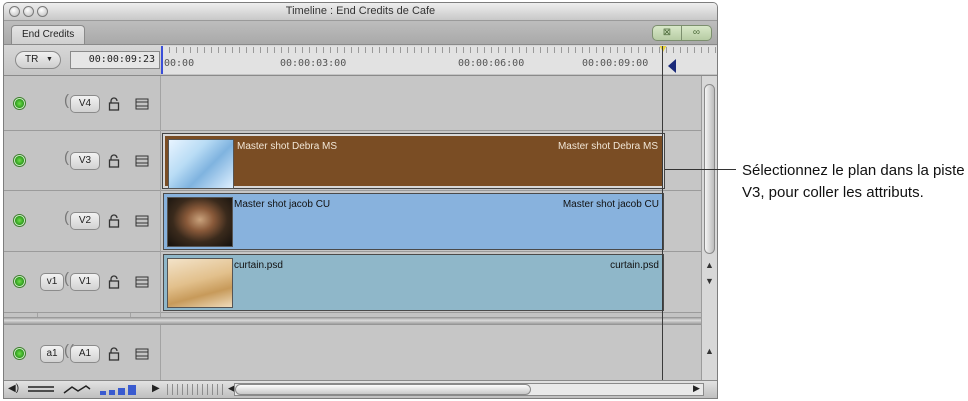  What do you see at coordinates (287, 146) in the screenshot?
I see `clip-name: Master shot Debra MS` at bounding box center [287, 146].